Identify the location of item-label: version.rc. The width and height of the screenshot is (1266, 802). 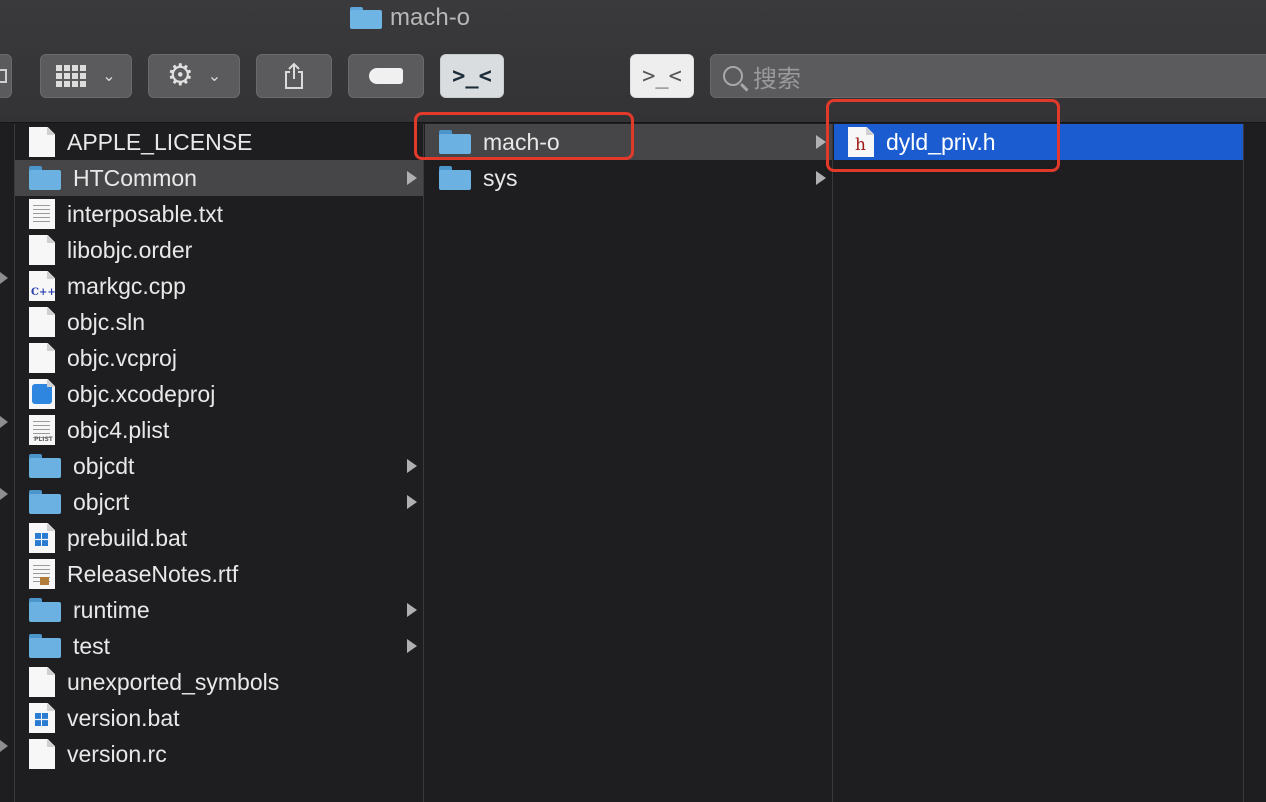
(117, 753).